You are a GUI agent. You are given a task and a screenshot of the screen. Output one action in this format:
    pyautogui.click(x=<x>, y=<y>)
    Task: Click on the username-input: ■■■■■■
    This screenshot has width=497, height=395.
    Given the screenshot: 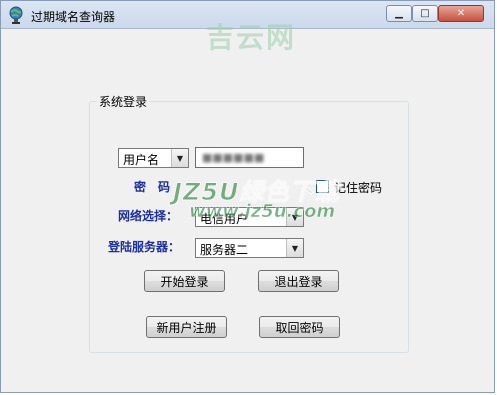 What is the action you would take?
    pyautogui.click(x=249, y=157)
    